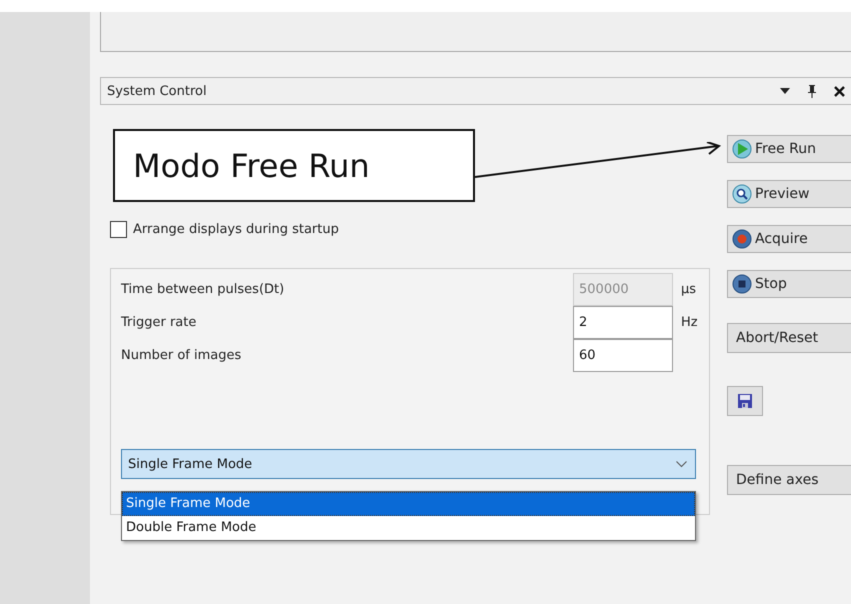 The image size is (851, 604). Describe the element at coordinates (742, 239) in the screenshot. I see `record-icon` at that location.